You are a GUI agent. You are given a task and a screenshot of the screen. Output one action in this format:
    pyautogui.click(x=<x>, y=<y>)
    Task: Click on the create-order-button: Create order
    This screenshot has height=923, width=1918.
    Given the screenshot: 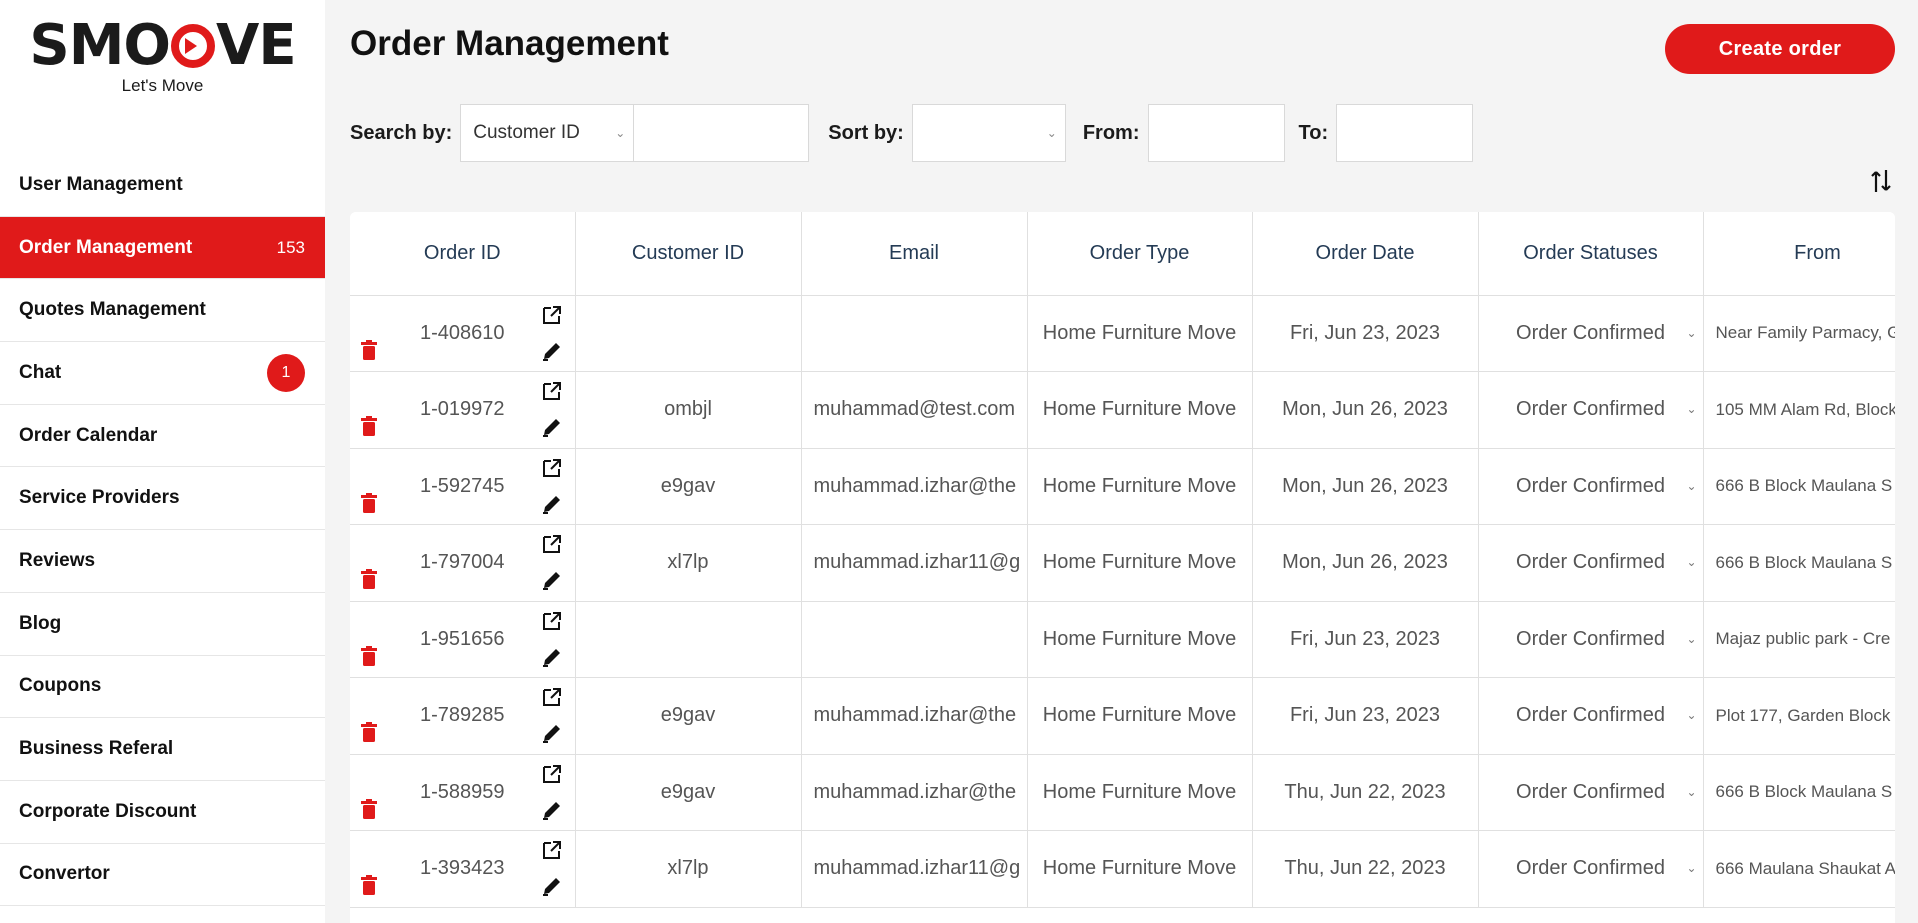 What is the action you would take?
    pyautogui.click(x=1780, y=49)
    